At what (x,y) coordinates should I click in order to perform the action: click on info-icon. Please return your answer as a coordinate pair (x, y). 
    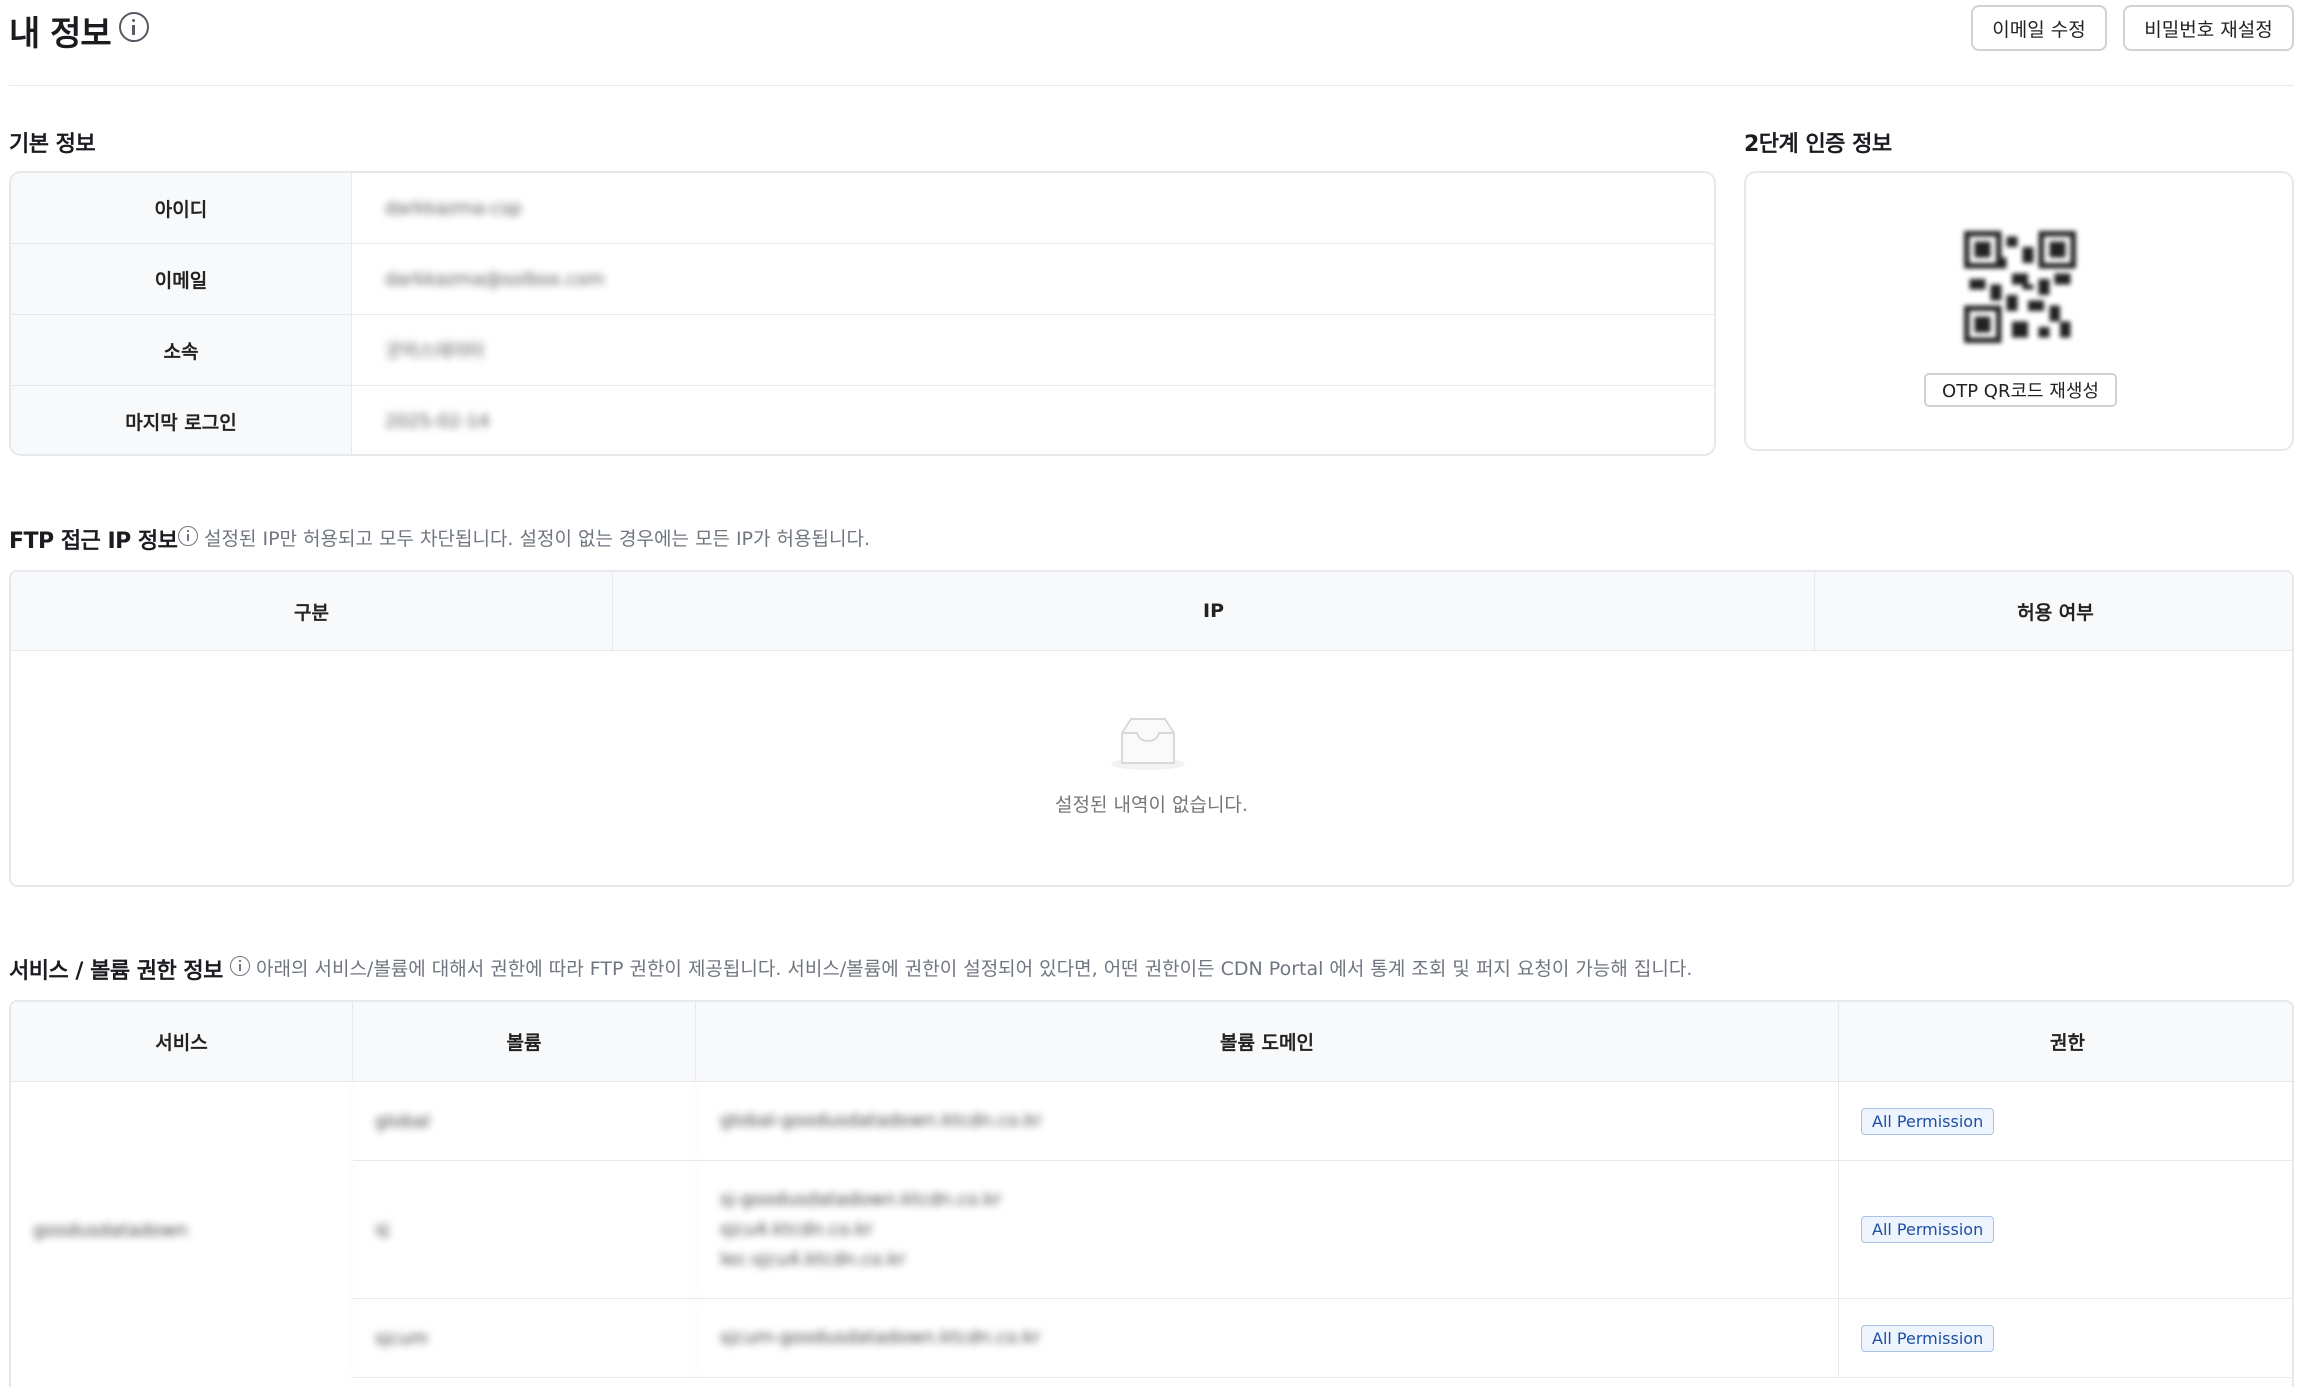
    Looking at the image, I should click on (134, 27).